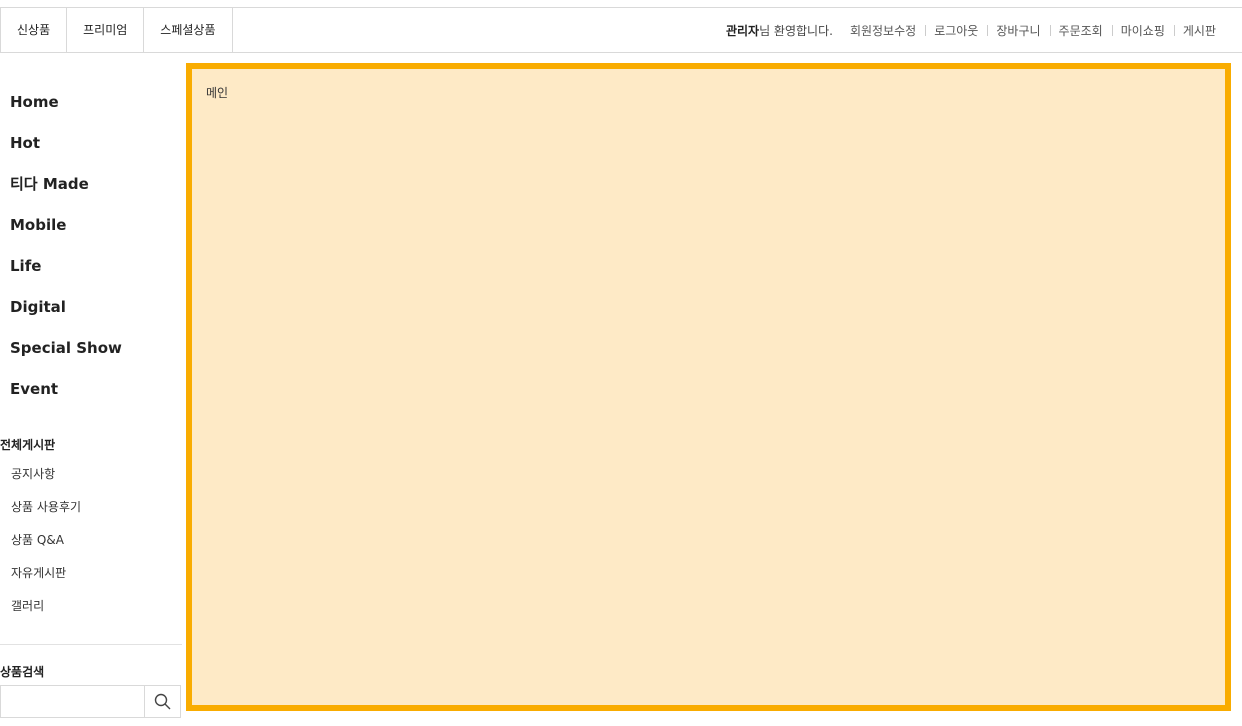 The width and height of the screenshot is (1242, 726). Describe the element at coordinates (217, 93) in the screenshot. I see `main-label: 메인` at that location.